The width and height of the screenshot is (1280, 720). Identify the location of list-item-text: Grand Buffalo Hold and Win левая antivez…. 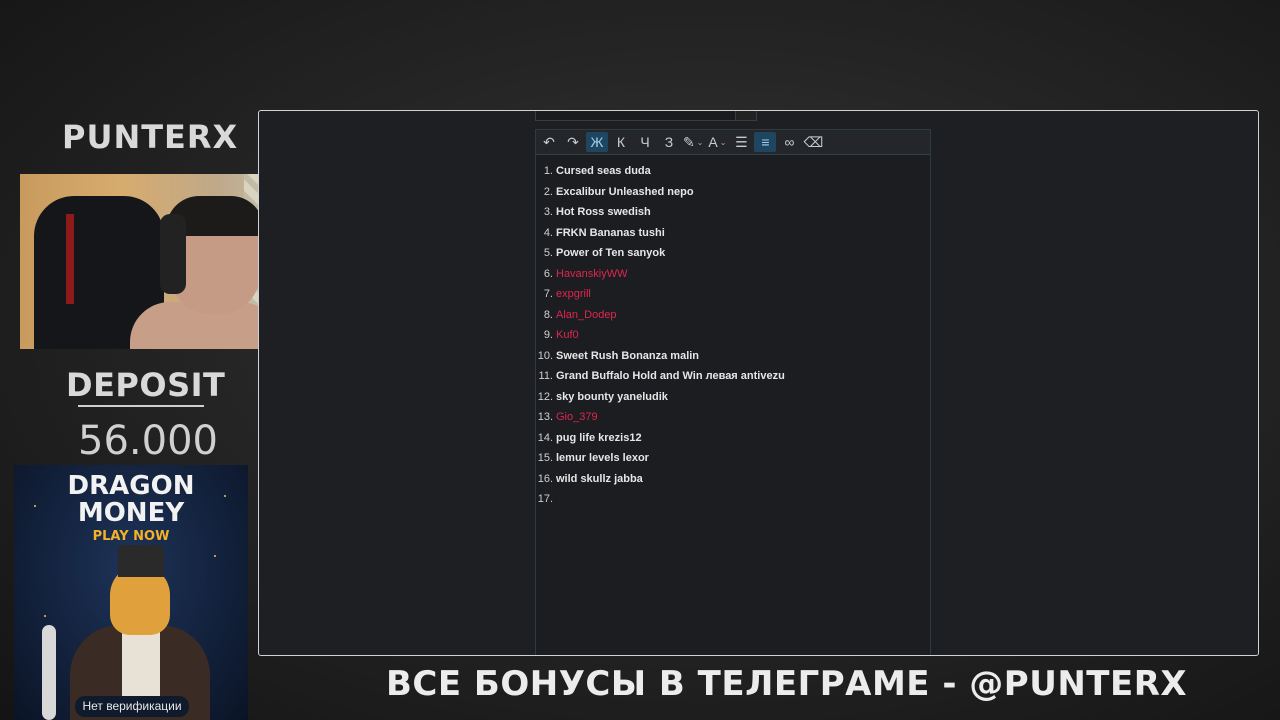
(670, 376).